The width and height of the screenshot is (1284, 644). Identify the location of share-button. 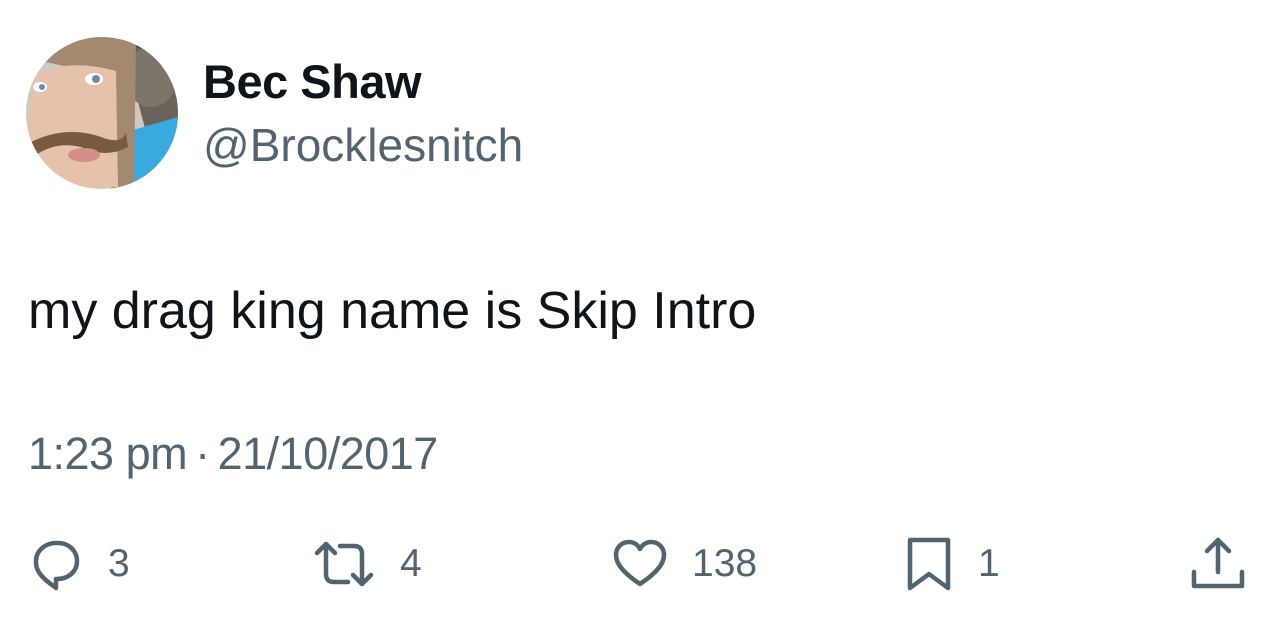
(1218, 564).